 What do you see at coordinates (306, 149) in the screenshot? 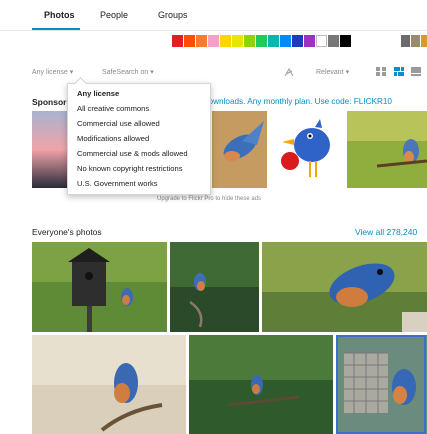
I see `ad-image-cartoon-bird` at bounding box center [306, 149].